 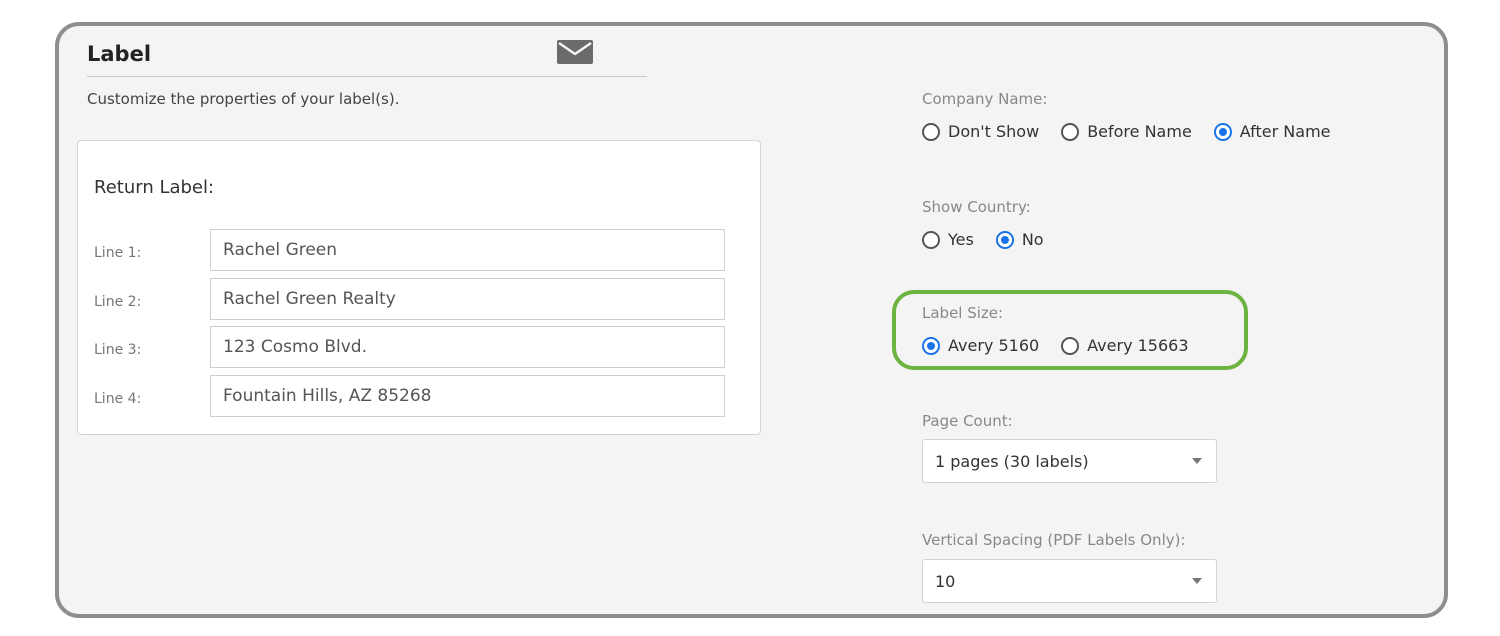 What do you see at coordinates (467, 250) in the screenshot?
I see `line-1-input` at bounding box center [467, 250].